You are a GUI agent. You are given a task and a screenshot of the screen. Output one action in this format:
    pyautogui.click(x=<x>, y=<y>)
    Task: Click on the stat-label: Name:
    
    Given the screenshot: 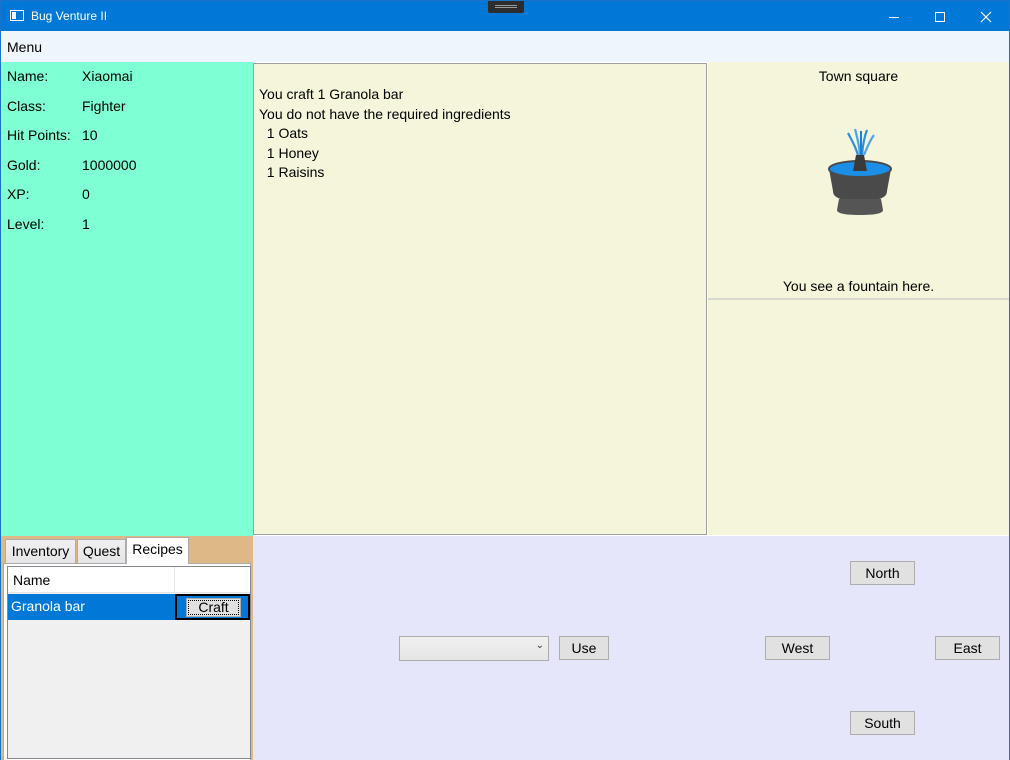 What is the action you would take?
    pyautogui.click(x=28, y=76)
    